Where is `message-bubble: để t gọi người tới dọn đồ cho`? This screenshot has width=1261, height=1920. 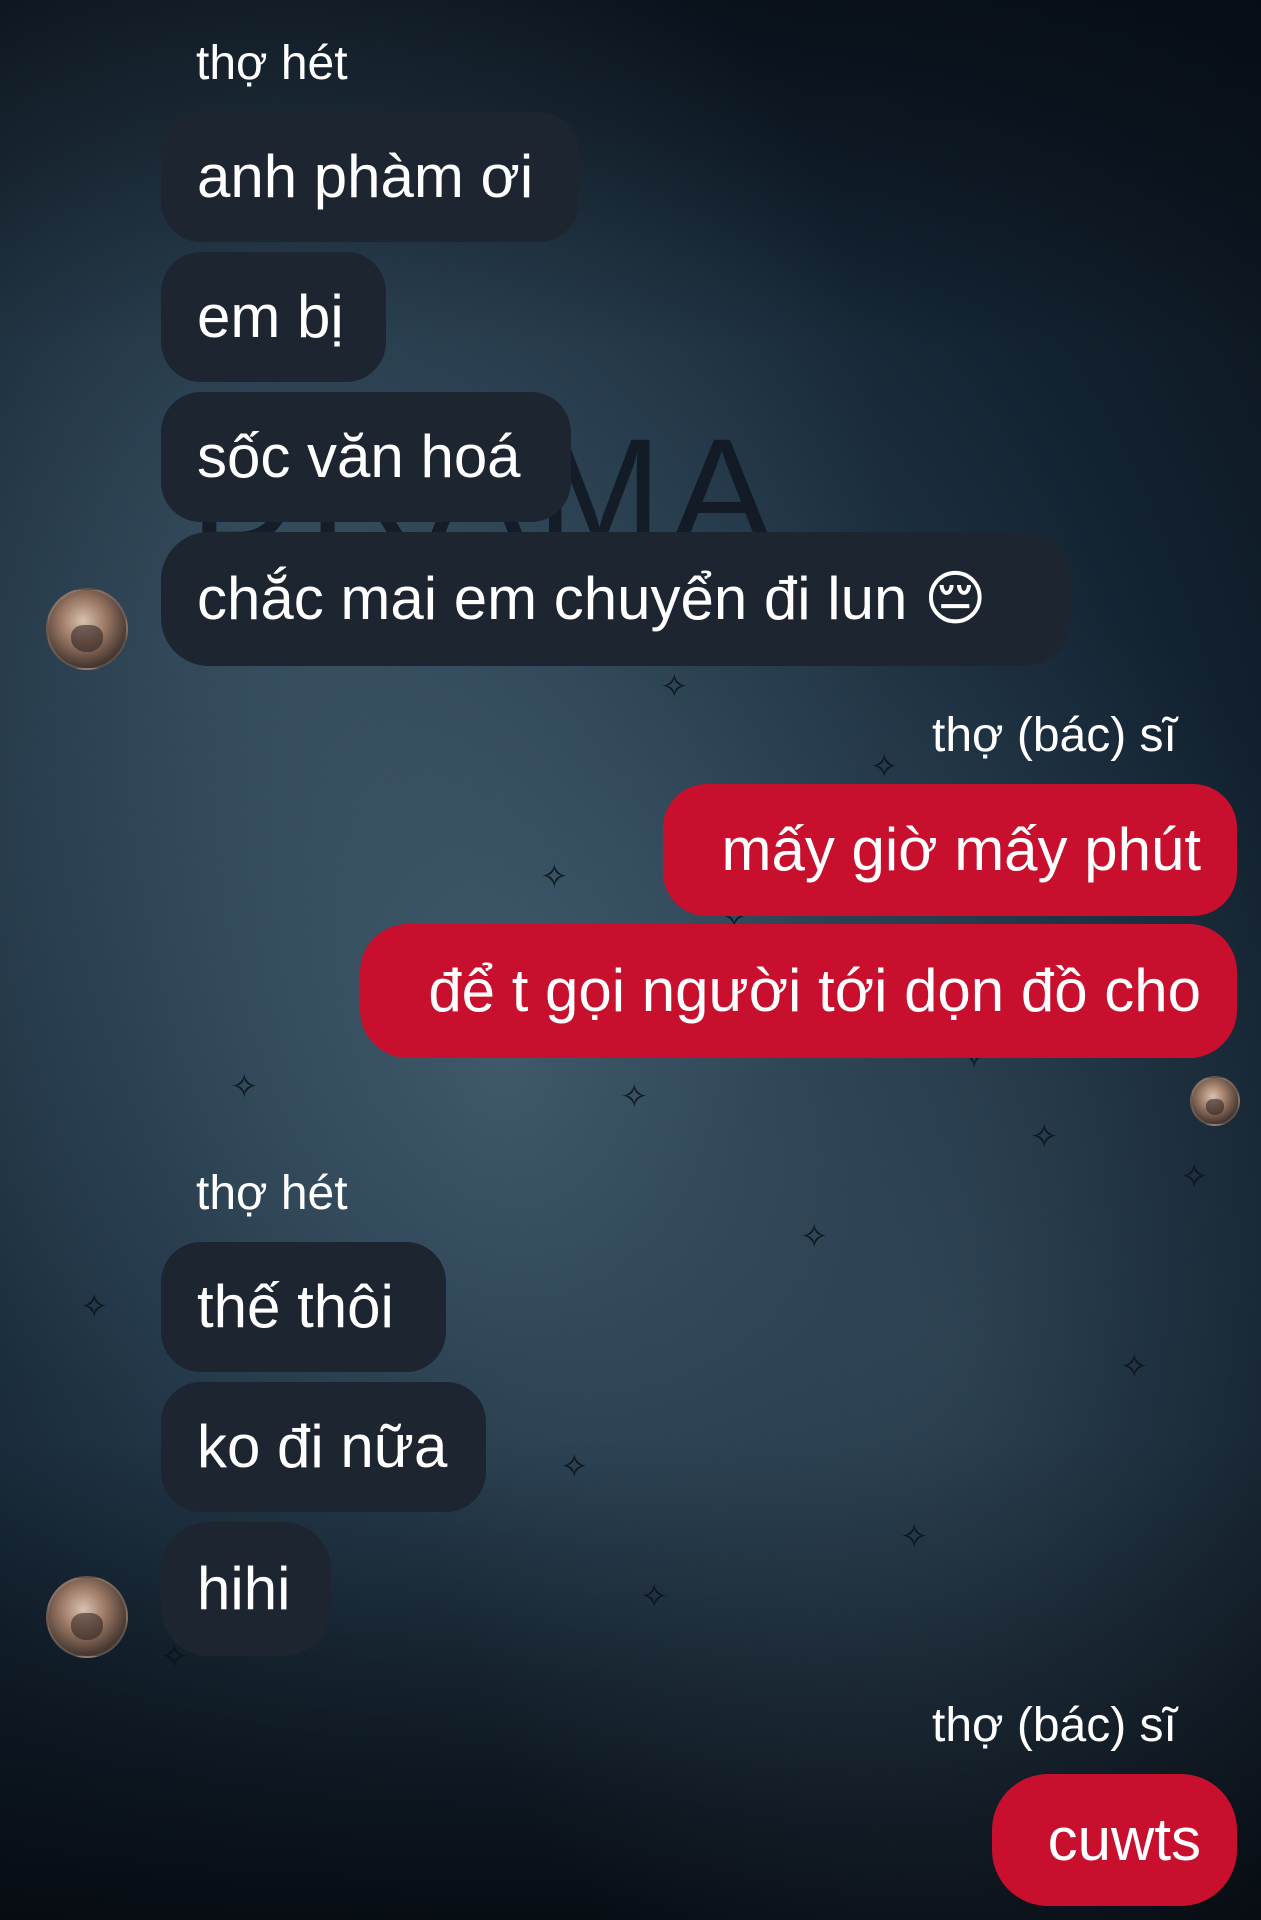 message-bubble: để t gọi người tới dọn đồ cho is located at coordinates (798, 991).